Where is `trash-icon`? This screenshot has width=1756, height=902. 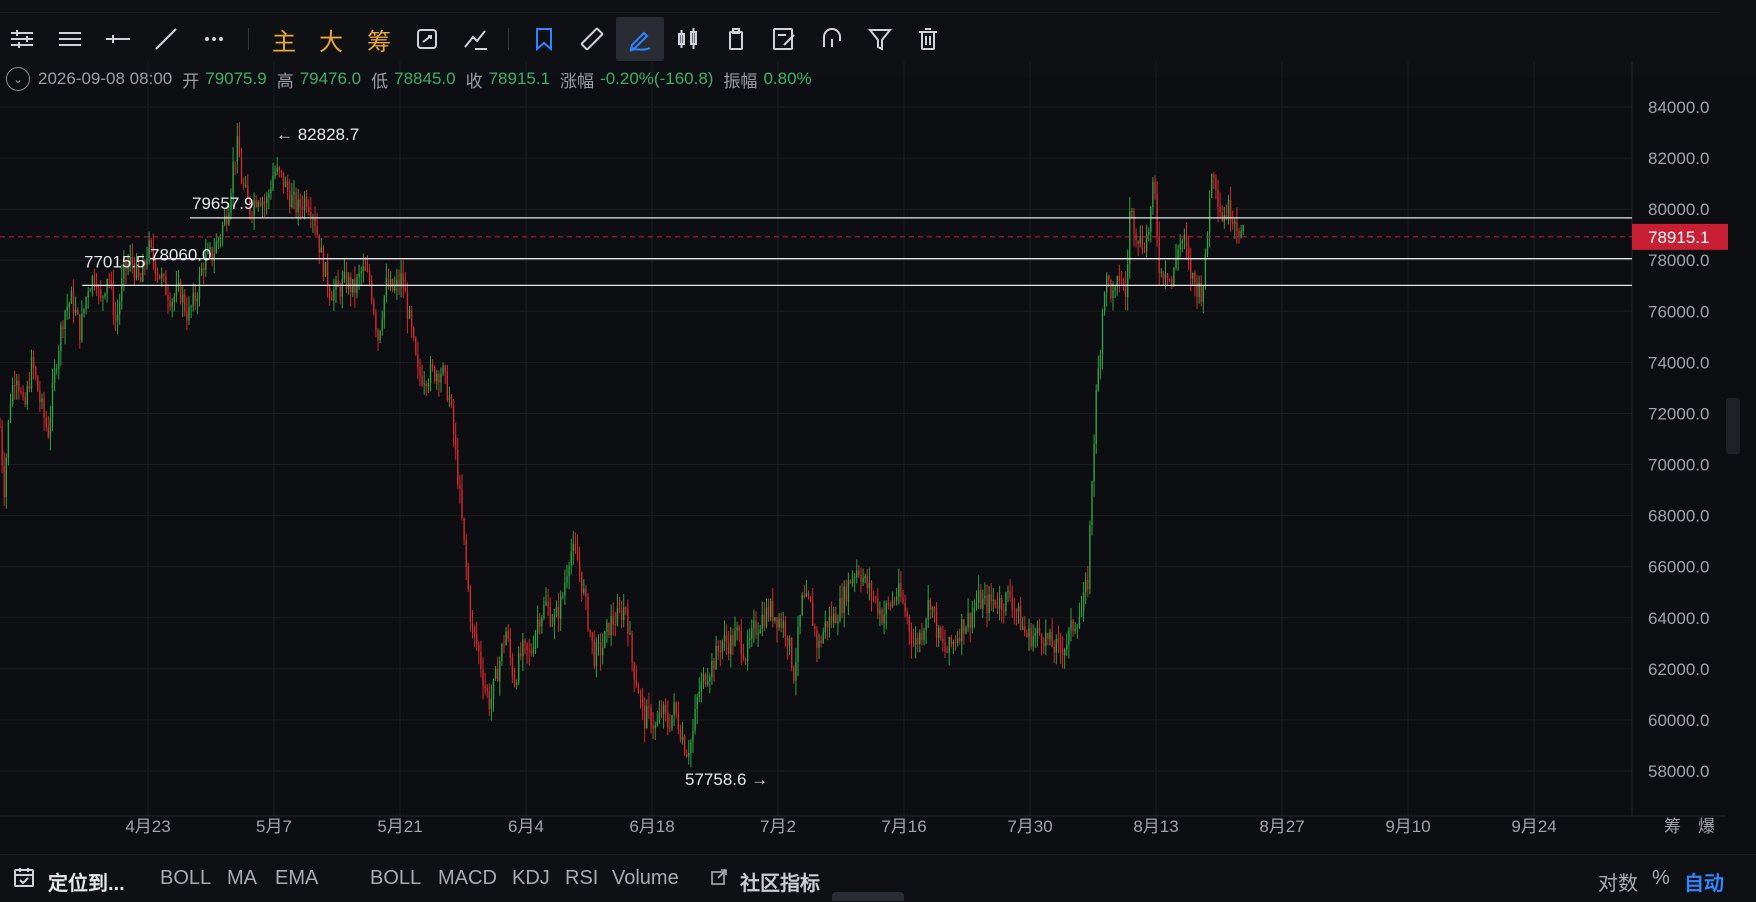 trash-icon is located at coordinates (928, 39).